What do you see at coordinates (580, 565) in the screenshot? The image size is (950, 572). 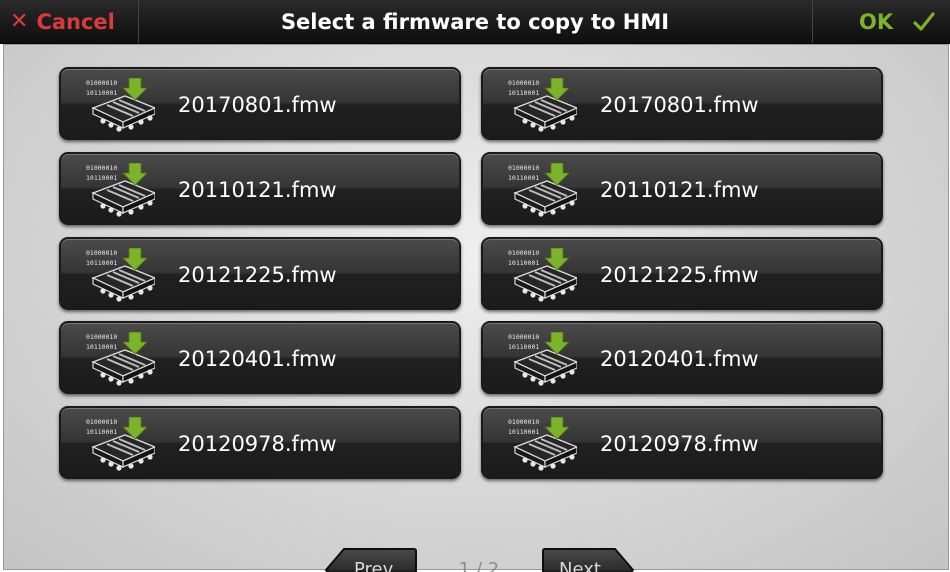 I see `next-label: Next` at bounding box center [580, 565].